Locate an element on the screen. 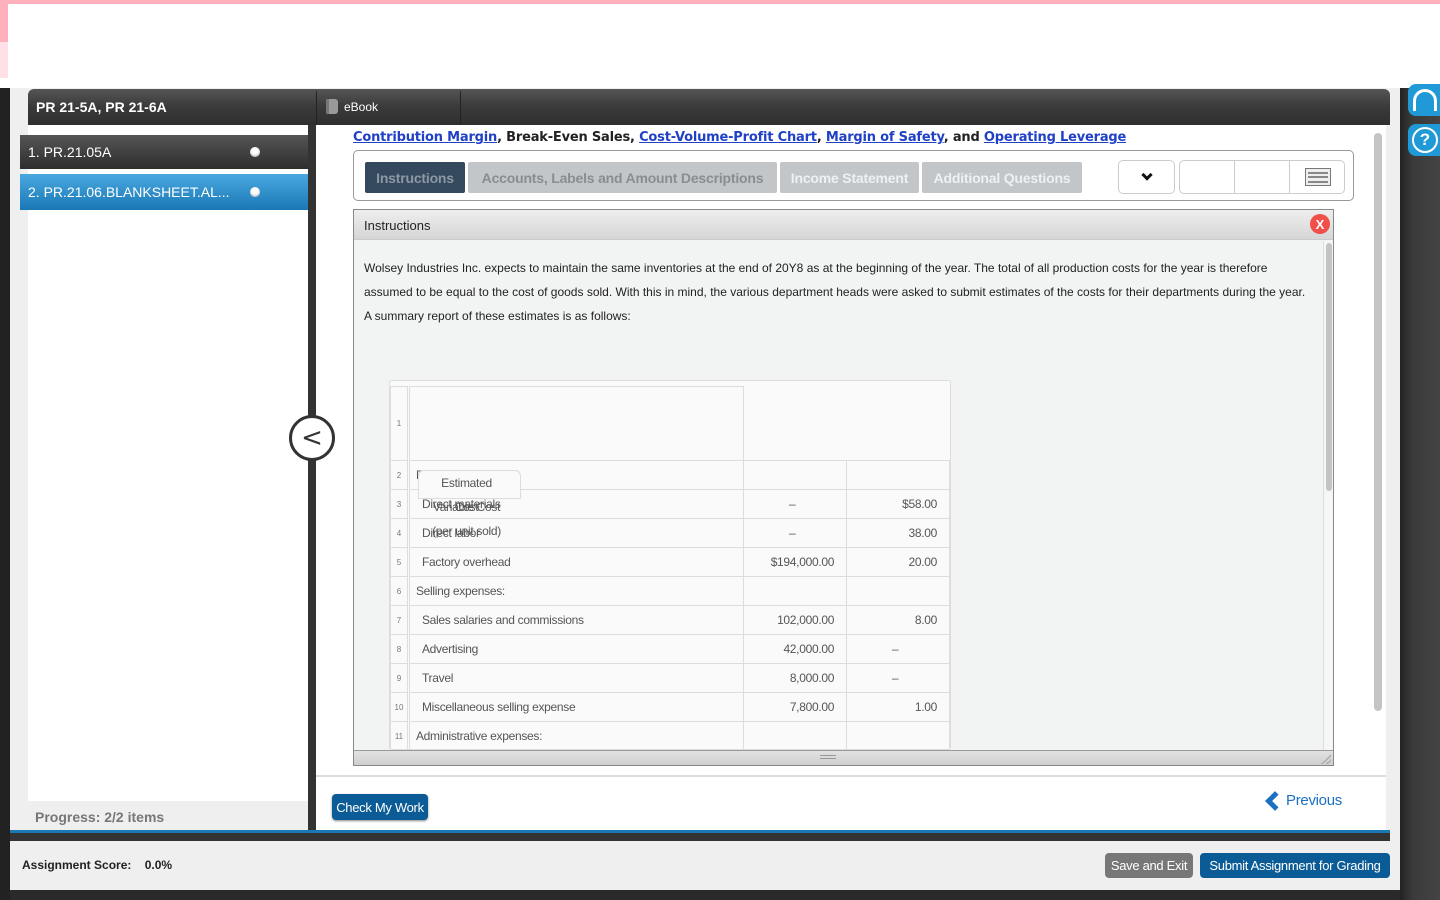 This screenshot has height=900, width=1440. row-label: Administrative expenses: is located at coordinates (576, 735).